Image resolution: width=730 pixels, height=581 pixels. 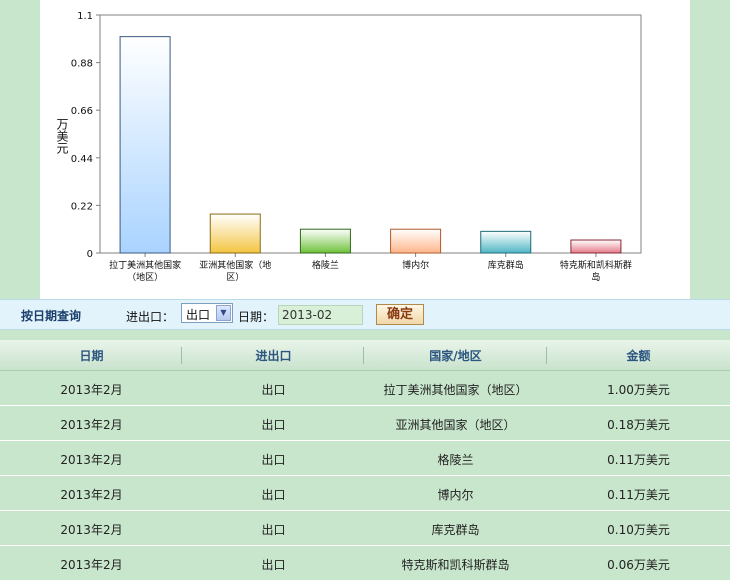 What do you see at coordinates (455, 425) in the screenshot?
I see `cell-country: 亚洲其他国家（地区）` at bounding box center [455, 425].